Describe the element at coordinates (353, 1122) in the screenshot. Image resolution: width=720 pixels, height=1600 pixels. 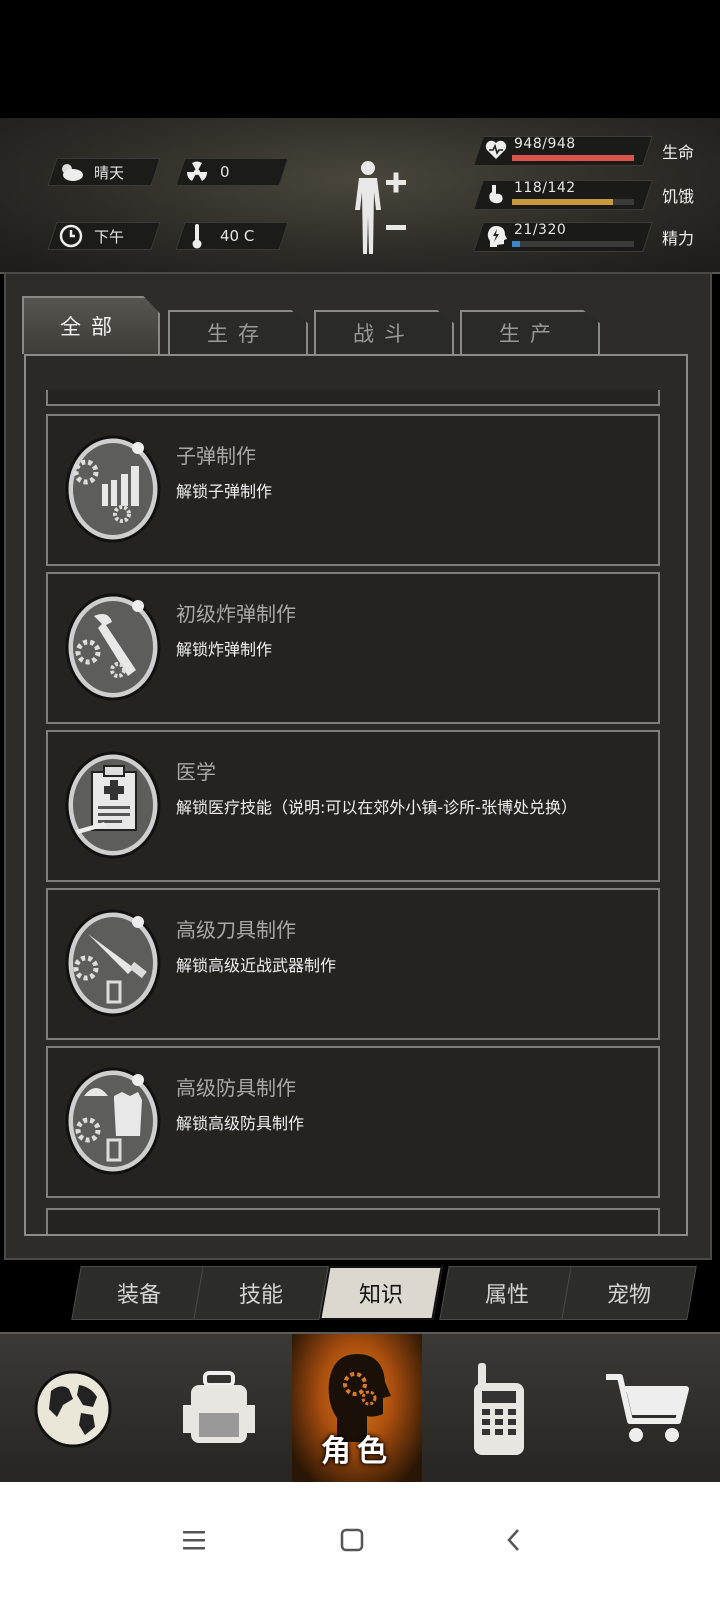
I see `list-item: 高级防具制作 解锁高级防具制作` at that location.